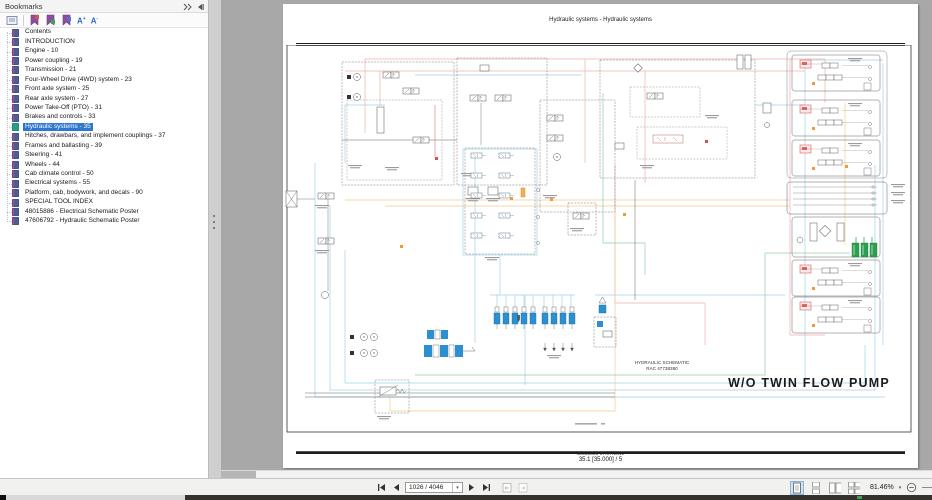 Image resolution: width=932 pixels, height=500 pixels. Describe the element at coordinates (59, 202) in the screenshot. I see `bookmark-label: SPECIAL TOOL INDEX` at that location.